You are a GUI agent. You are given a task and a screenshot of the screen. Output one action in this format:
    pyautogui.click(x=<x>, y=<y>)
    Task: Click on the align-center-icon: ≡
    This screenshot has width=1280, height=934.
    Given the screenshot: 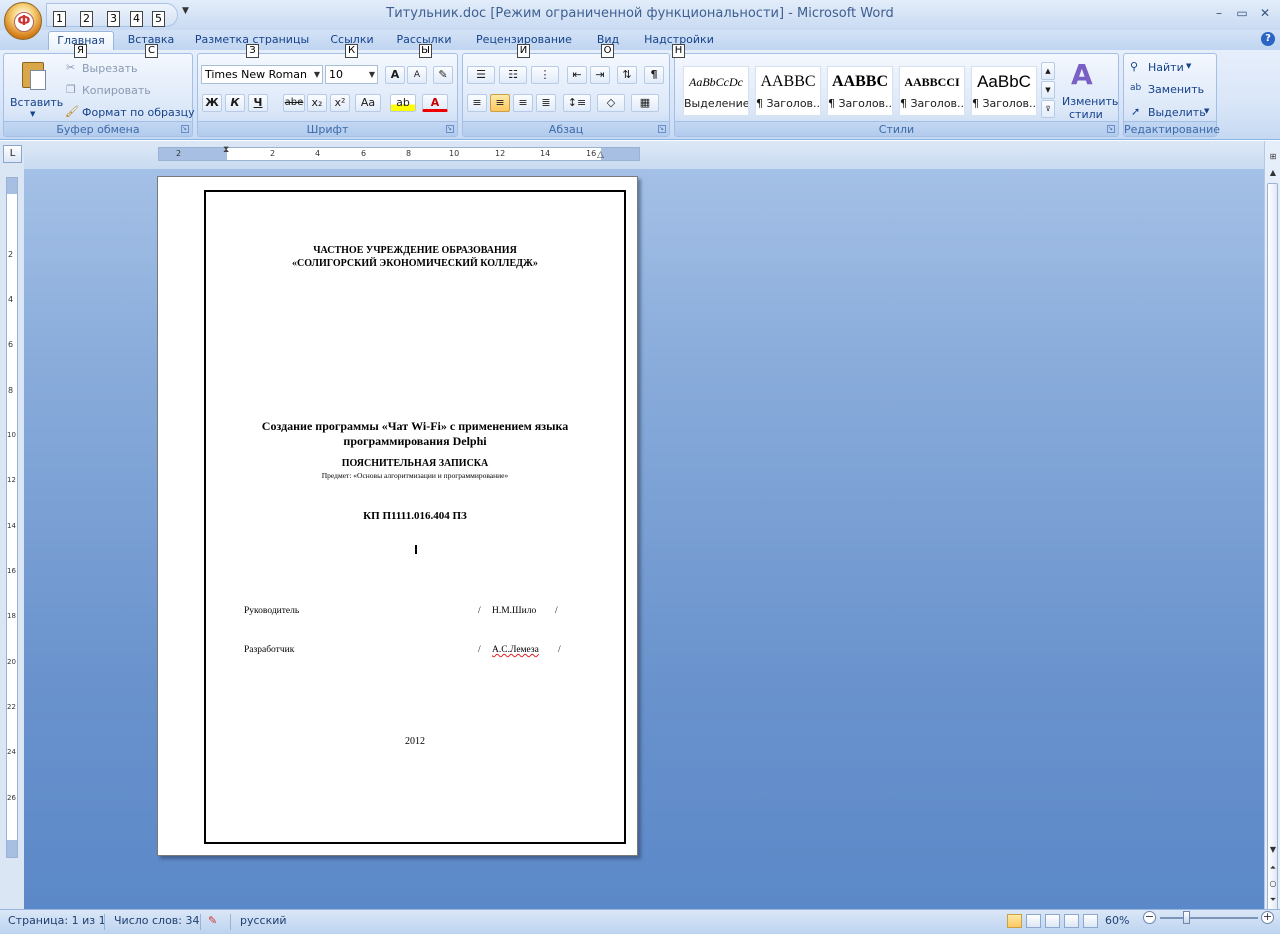 What is the action you would take?
    pyautogui.click(x=500, y=103)
    